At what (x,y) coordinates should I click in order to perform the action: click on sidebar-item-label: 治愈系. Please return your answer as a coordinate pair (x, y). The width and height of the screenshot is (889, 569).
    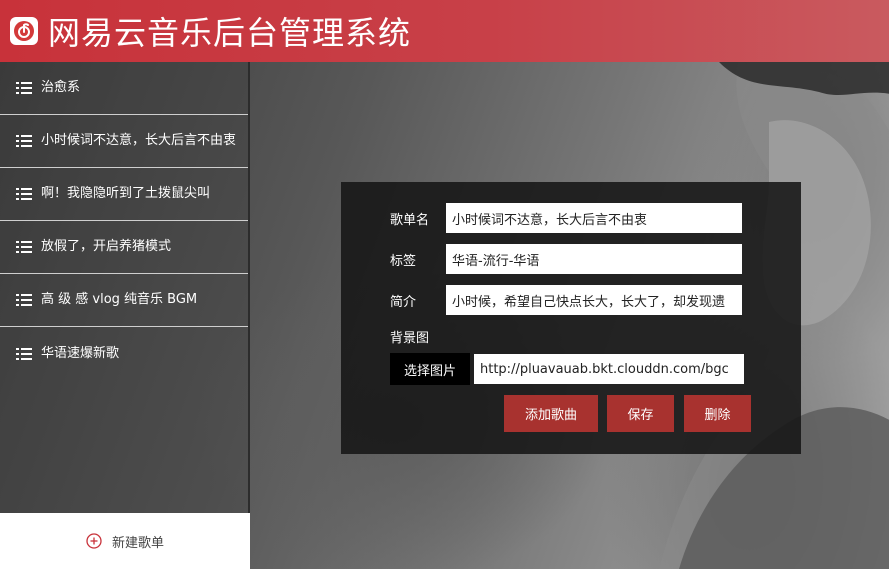
    Looking at the image, I should click on (61, 87).